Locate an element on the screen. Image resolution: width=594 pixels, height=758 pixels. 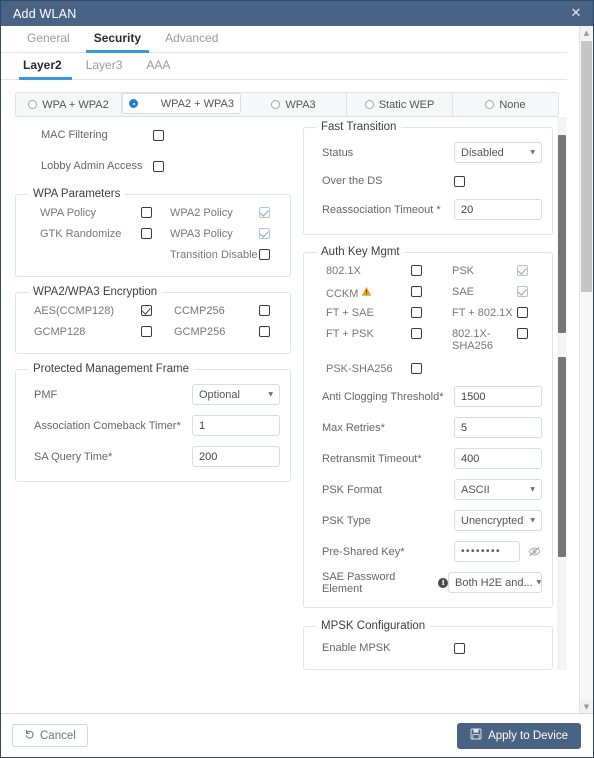
pmf-label: PMF is located at coordinates (46, 394).